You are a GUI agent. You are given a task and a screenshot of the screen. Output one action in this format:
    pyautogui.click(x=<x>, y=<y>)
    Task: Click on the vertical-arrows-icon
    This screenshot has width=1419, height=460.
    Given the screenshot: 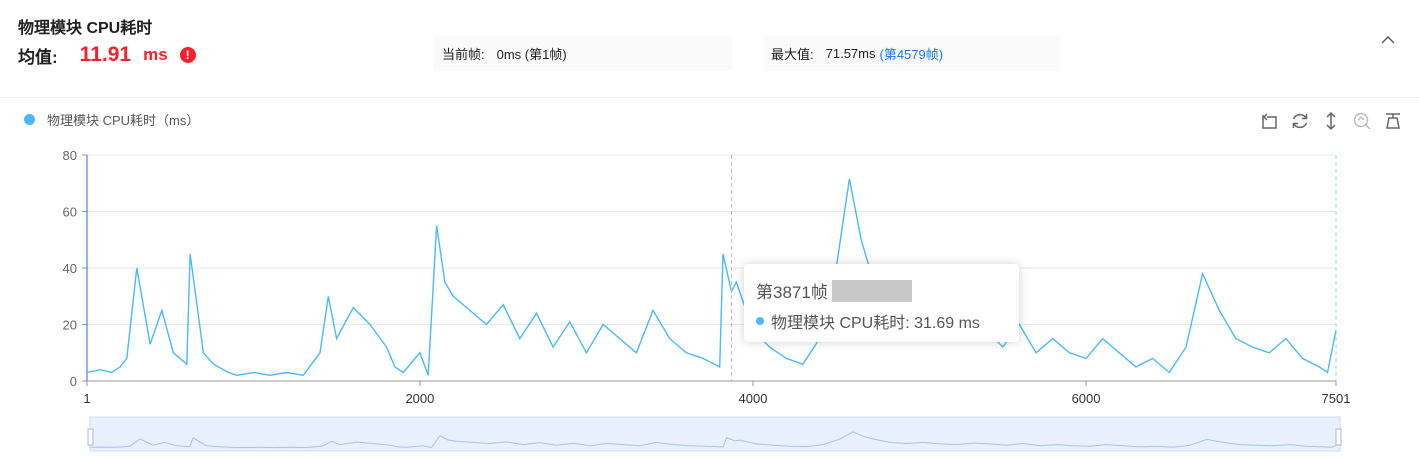 What is the action you would take?
    pyautogui.click(x=1331, y=121)
    